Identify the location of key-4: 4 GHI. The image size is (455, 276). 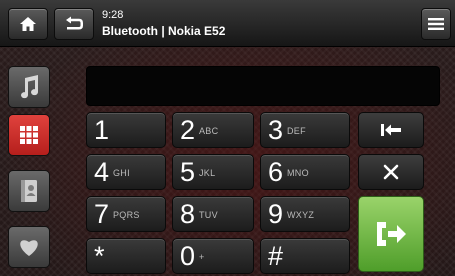
(126, 172).